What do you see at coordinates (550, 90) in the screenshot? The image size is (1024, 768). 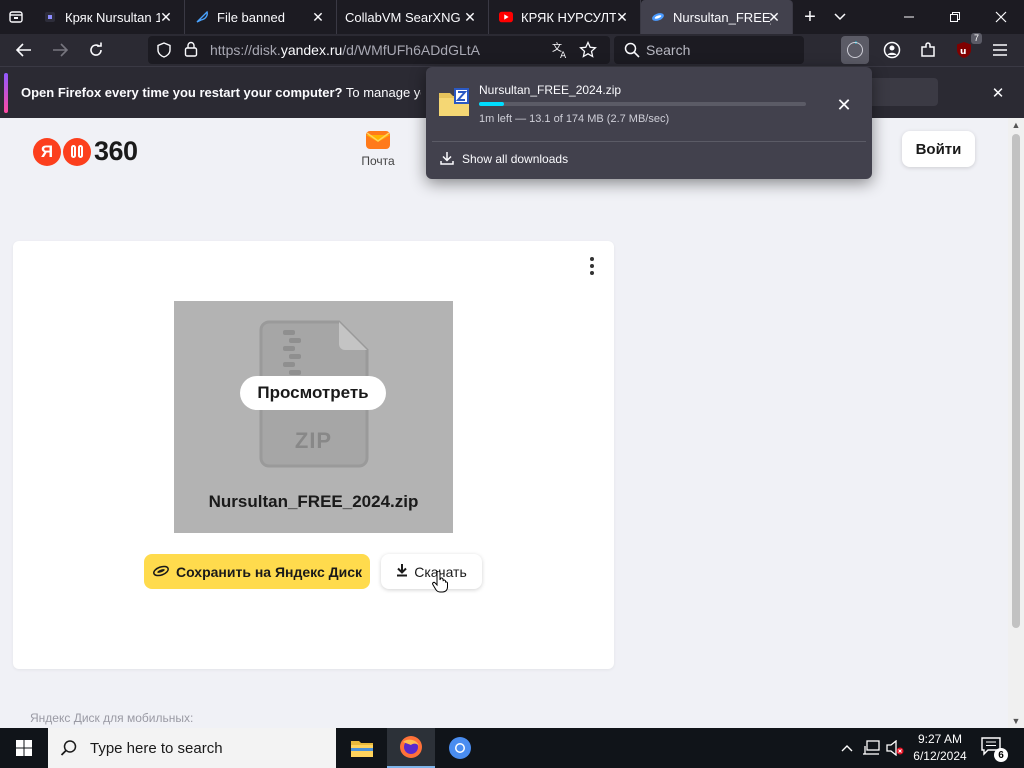 I see `download-file-name: Nursultan_FREE_2024.zip` at bounding box center [550, 90].